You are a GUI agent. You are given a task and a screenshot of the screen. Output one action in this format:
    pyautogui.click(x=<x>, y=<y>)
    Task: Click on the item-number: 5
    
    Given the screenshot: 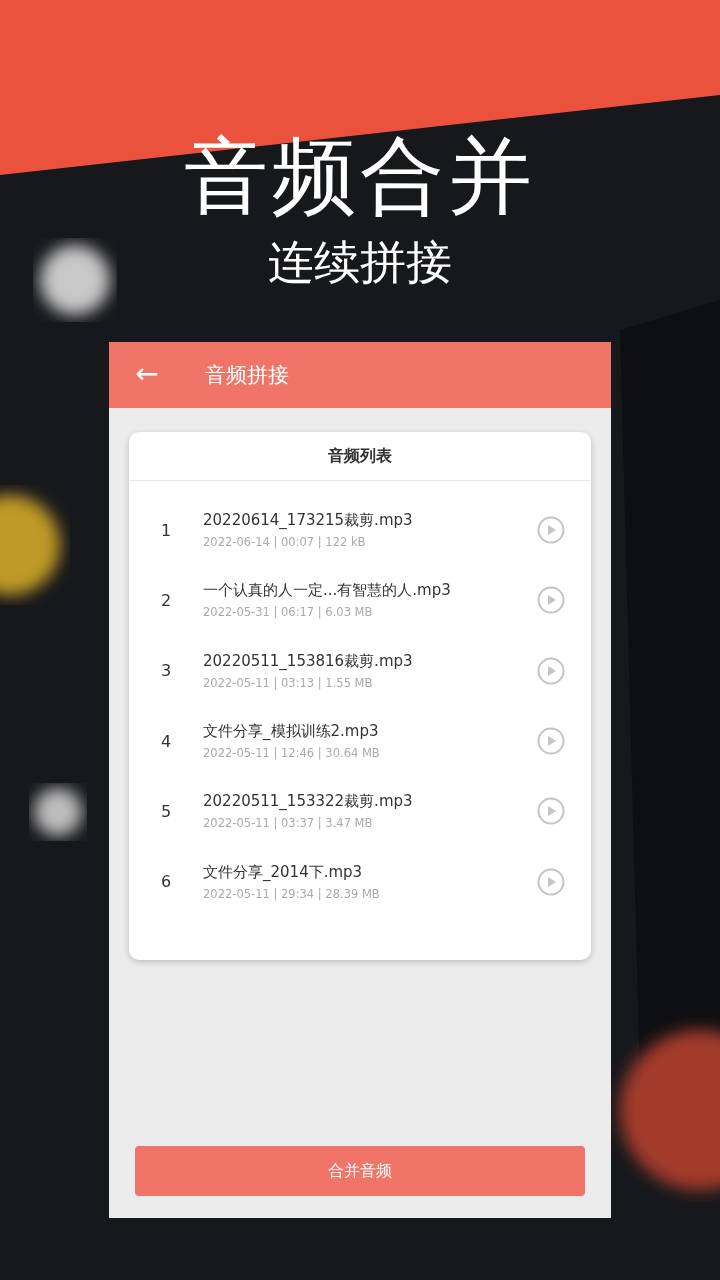 What is the action you would take?
    pyautogui.click(x=166, y=811)
    